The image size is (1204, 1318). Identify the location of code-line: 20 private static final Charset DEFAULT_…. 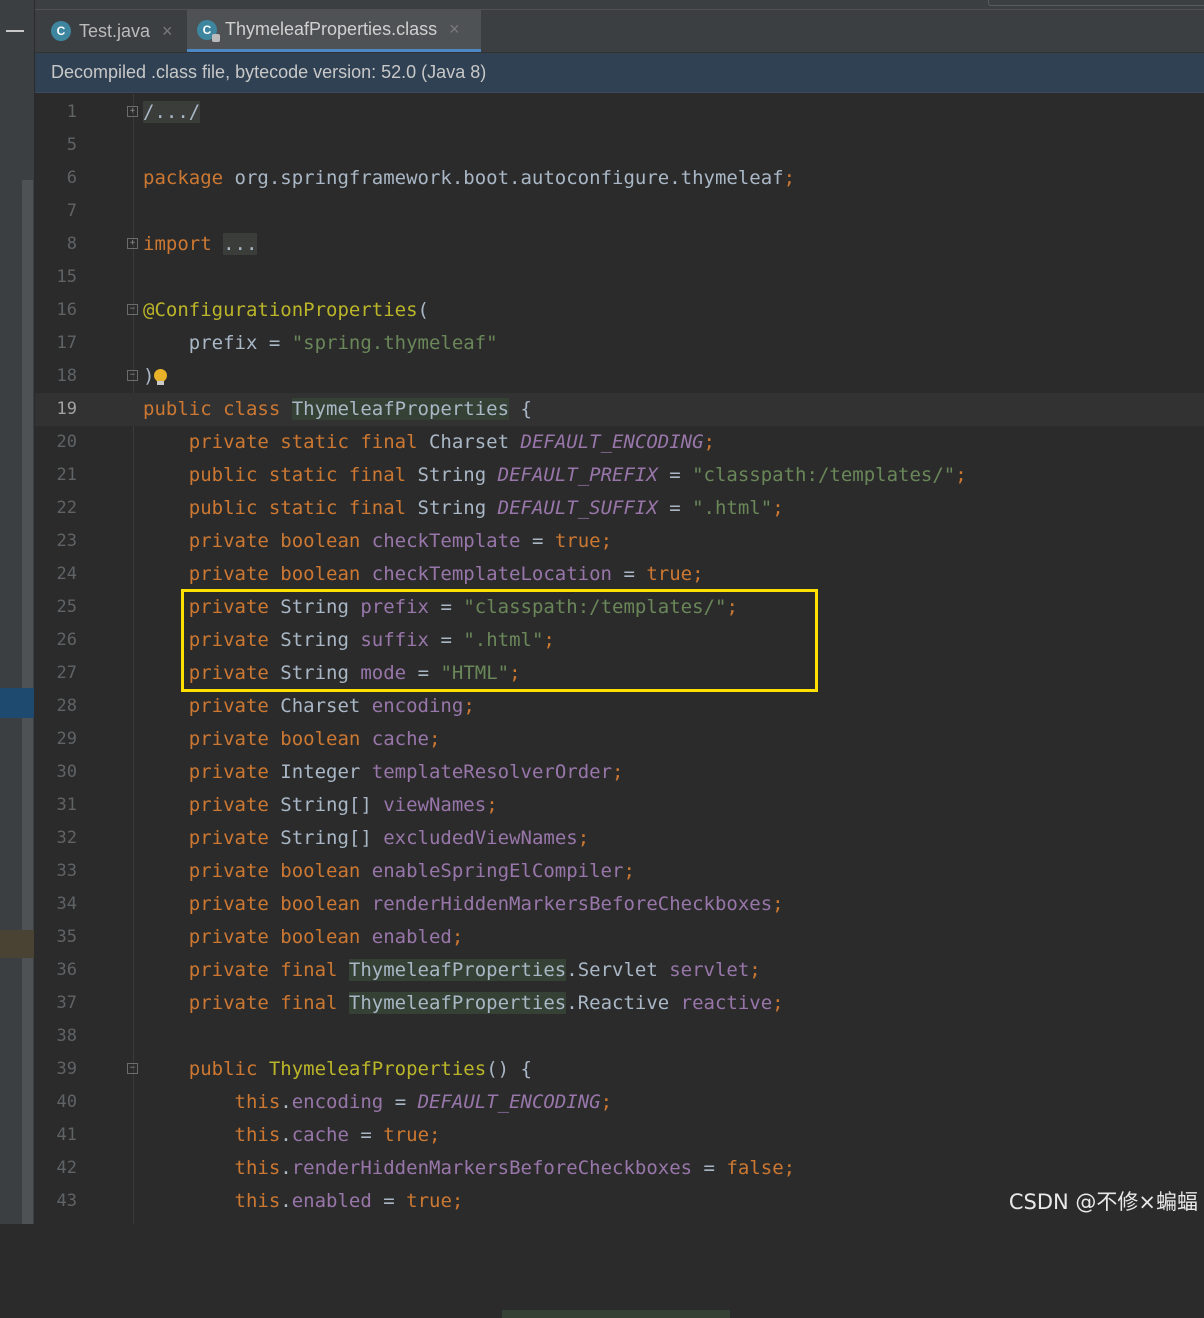
(619, 442).